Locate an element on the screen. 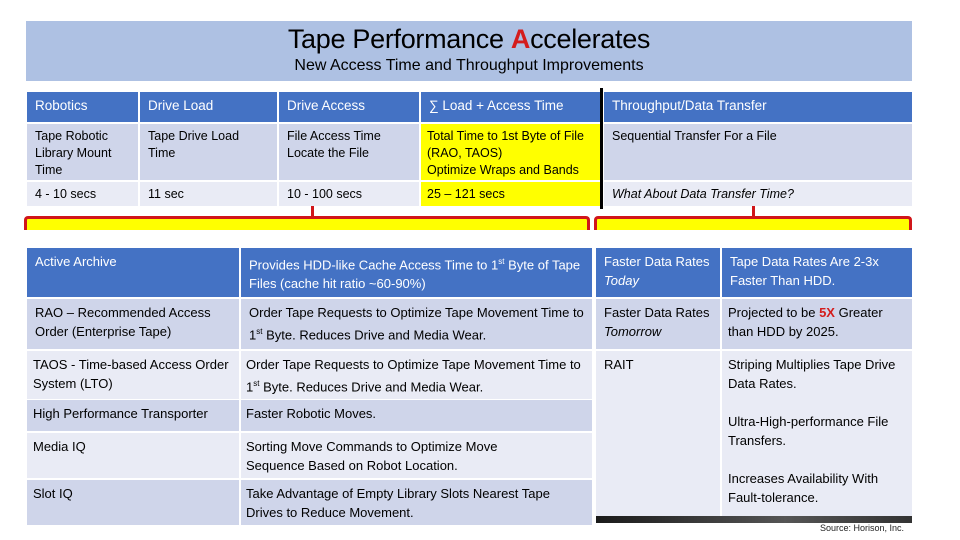 This screenshot has width=960, height=540. cell-line: Optimize Wraps and Bands is located at coordinates (503, 170).